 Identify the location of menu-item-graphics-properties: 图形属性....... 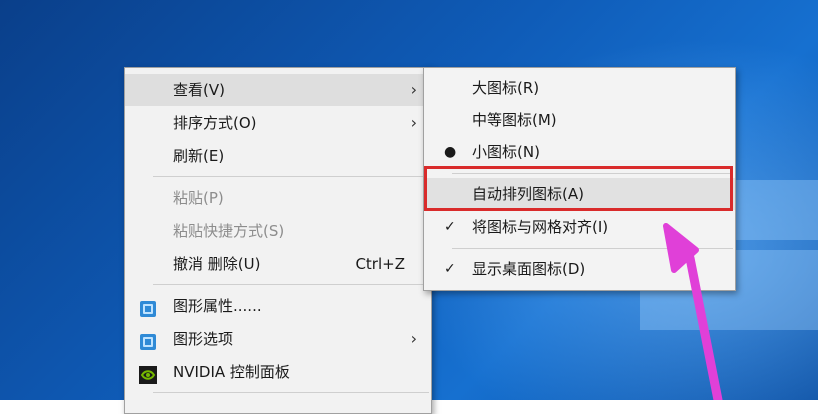
(278, 306).